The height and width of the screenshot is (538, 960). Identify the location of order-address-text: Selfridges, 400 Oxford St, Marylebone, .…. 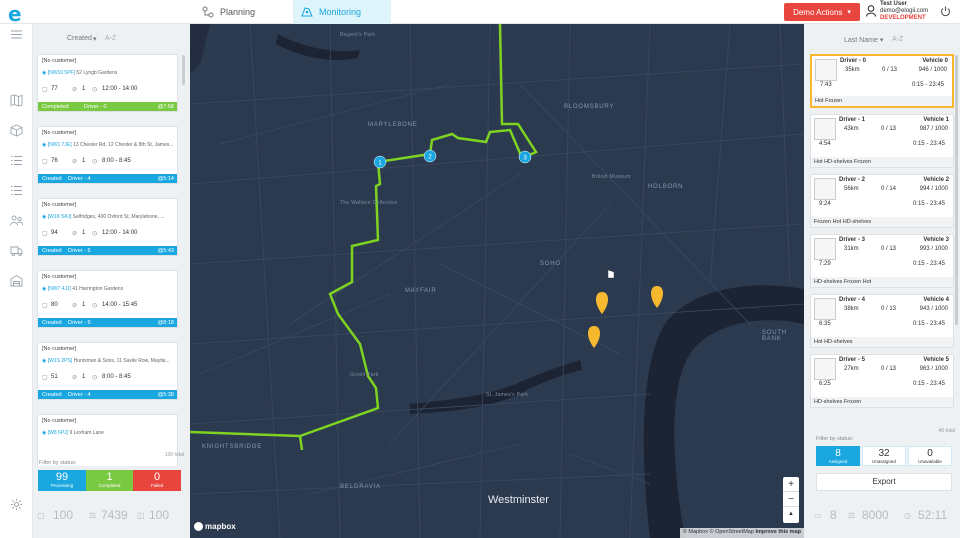
(118, 217).